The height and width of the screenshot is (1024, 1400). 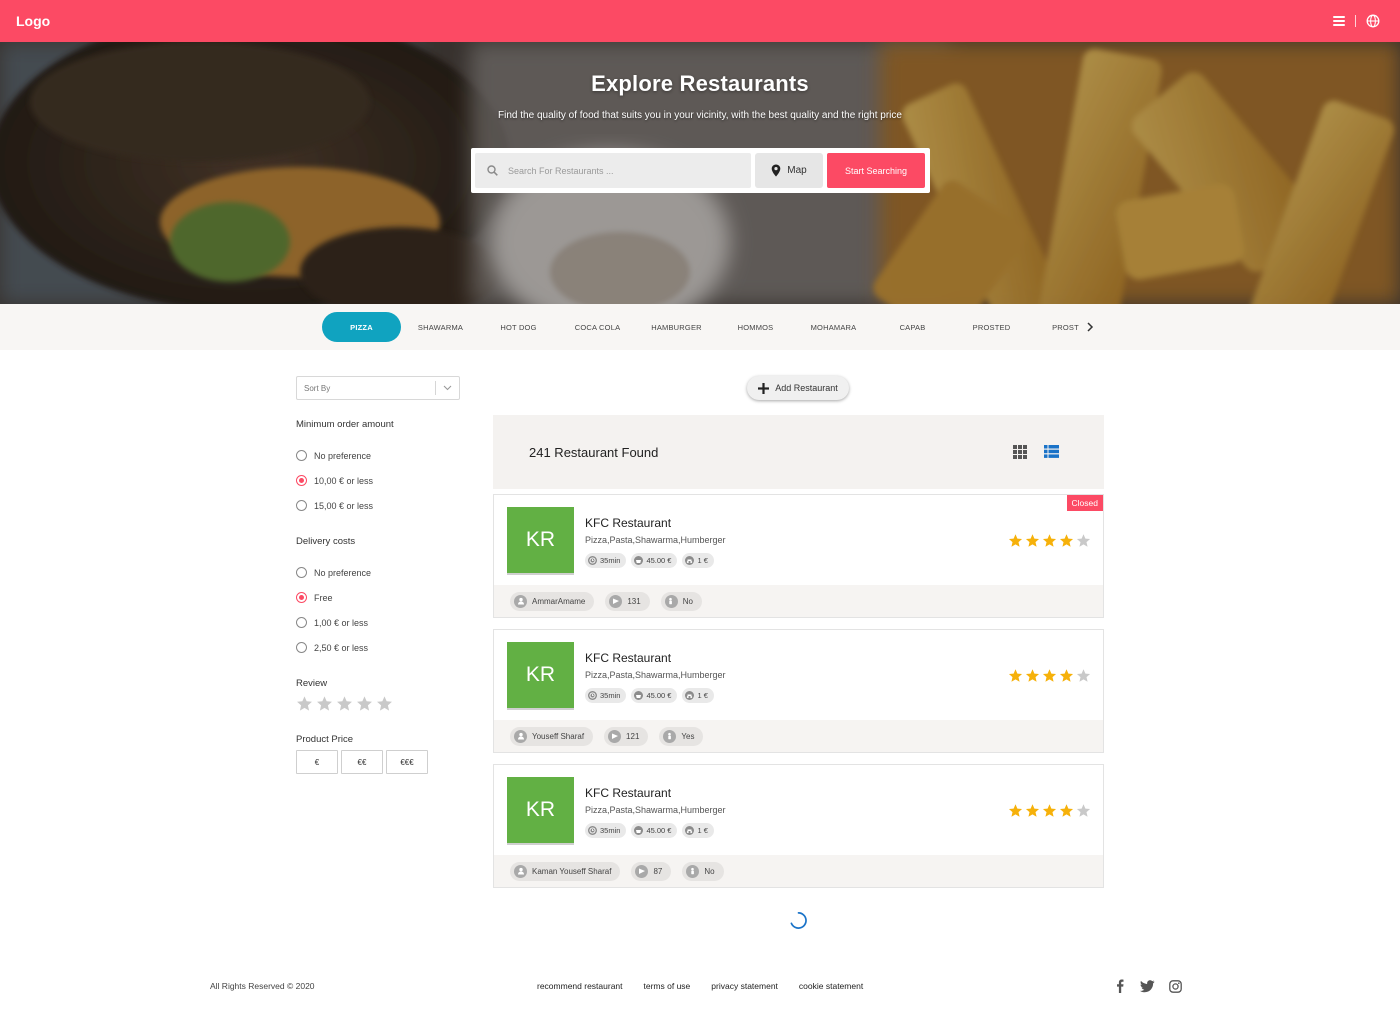 I want to click on review-filter: Review, so click(x=381, y=695).